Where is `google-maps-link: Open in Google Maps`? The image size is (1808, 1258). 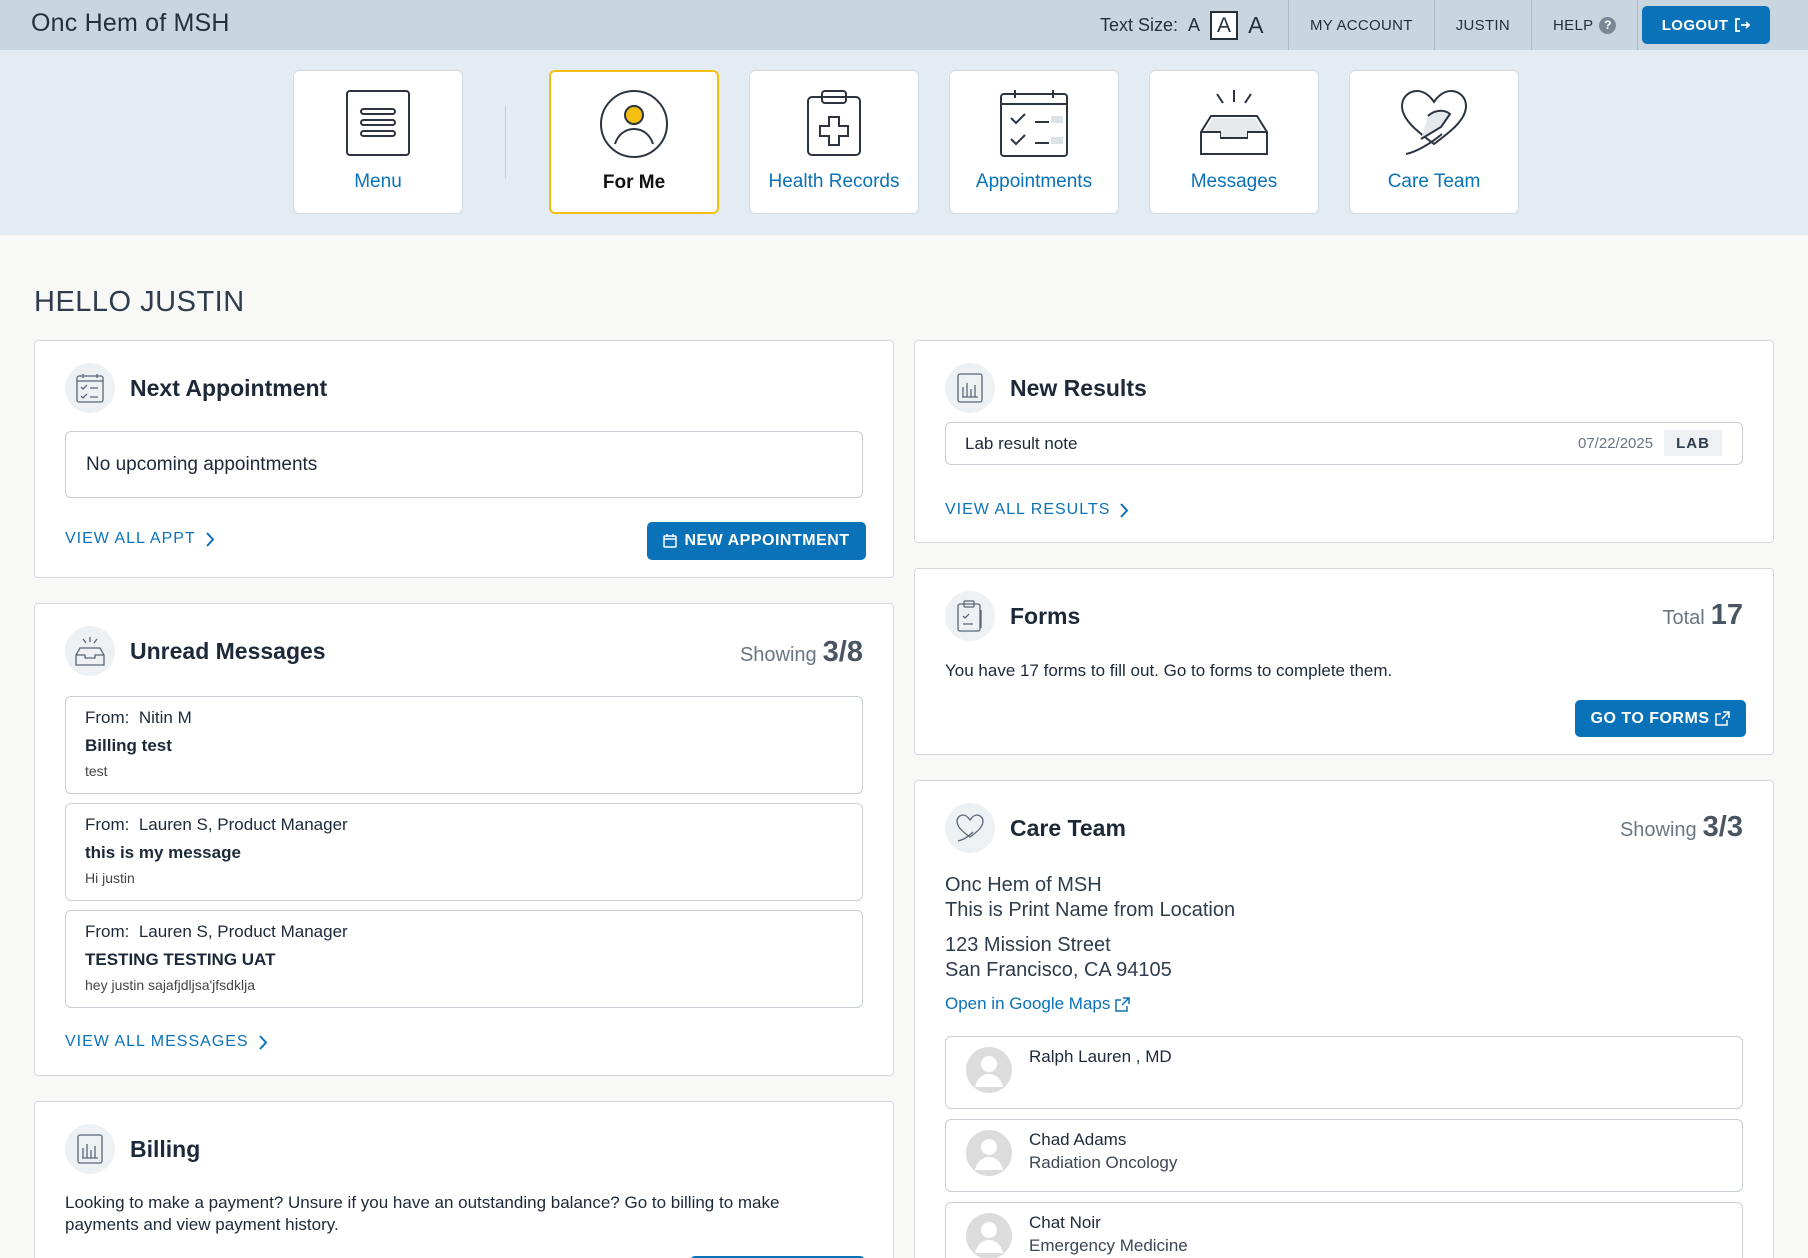
google-maps-link: Open in Google Maps is located at coordinates (1038, 1004).